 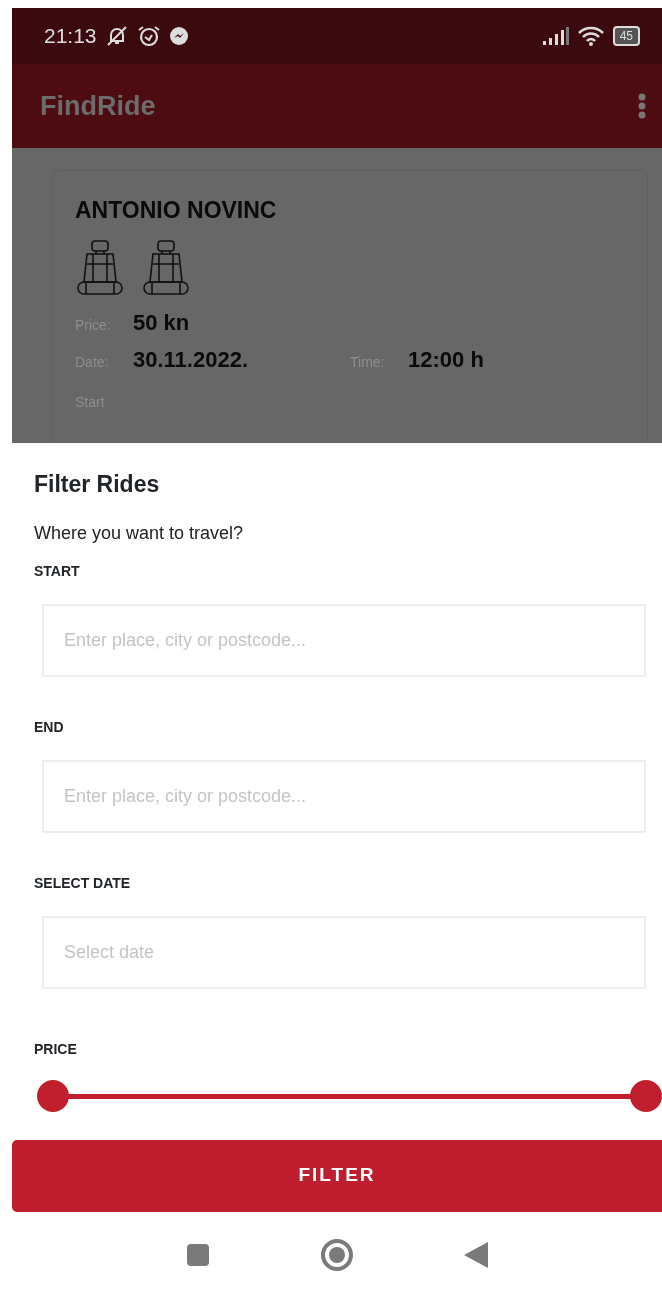 I want to click on battery-indicator: 45, so click(x=626, y=36).